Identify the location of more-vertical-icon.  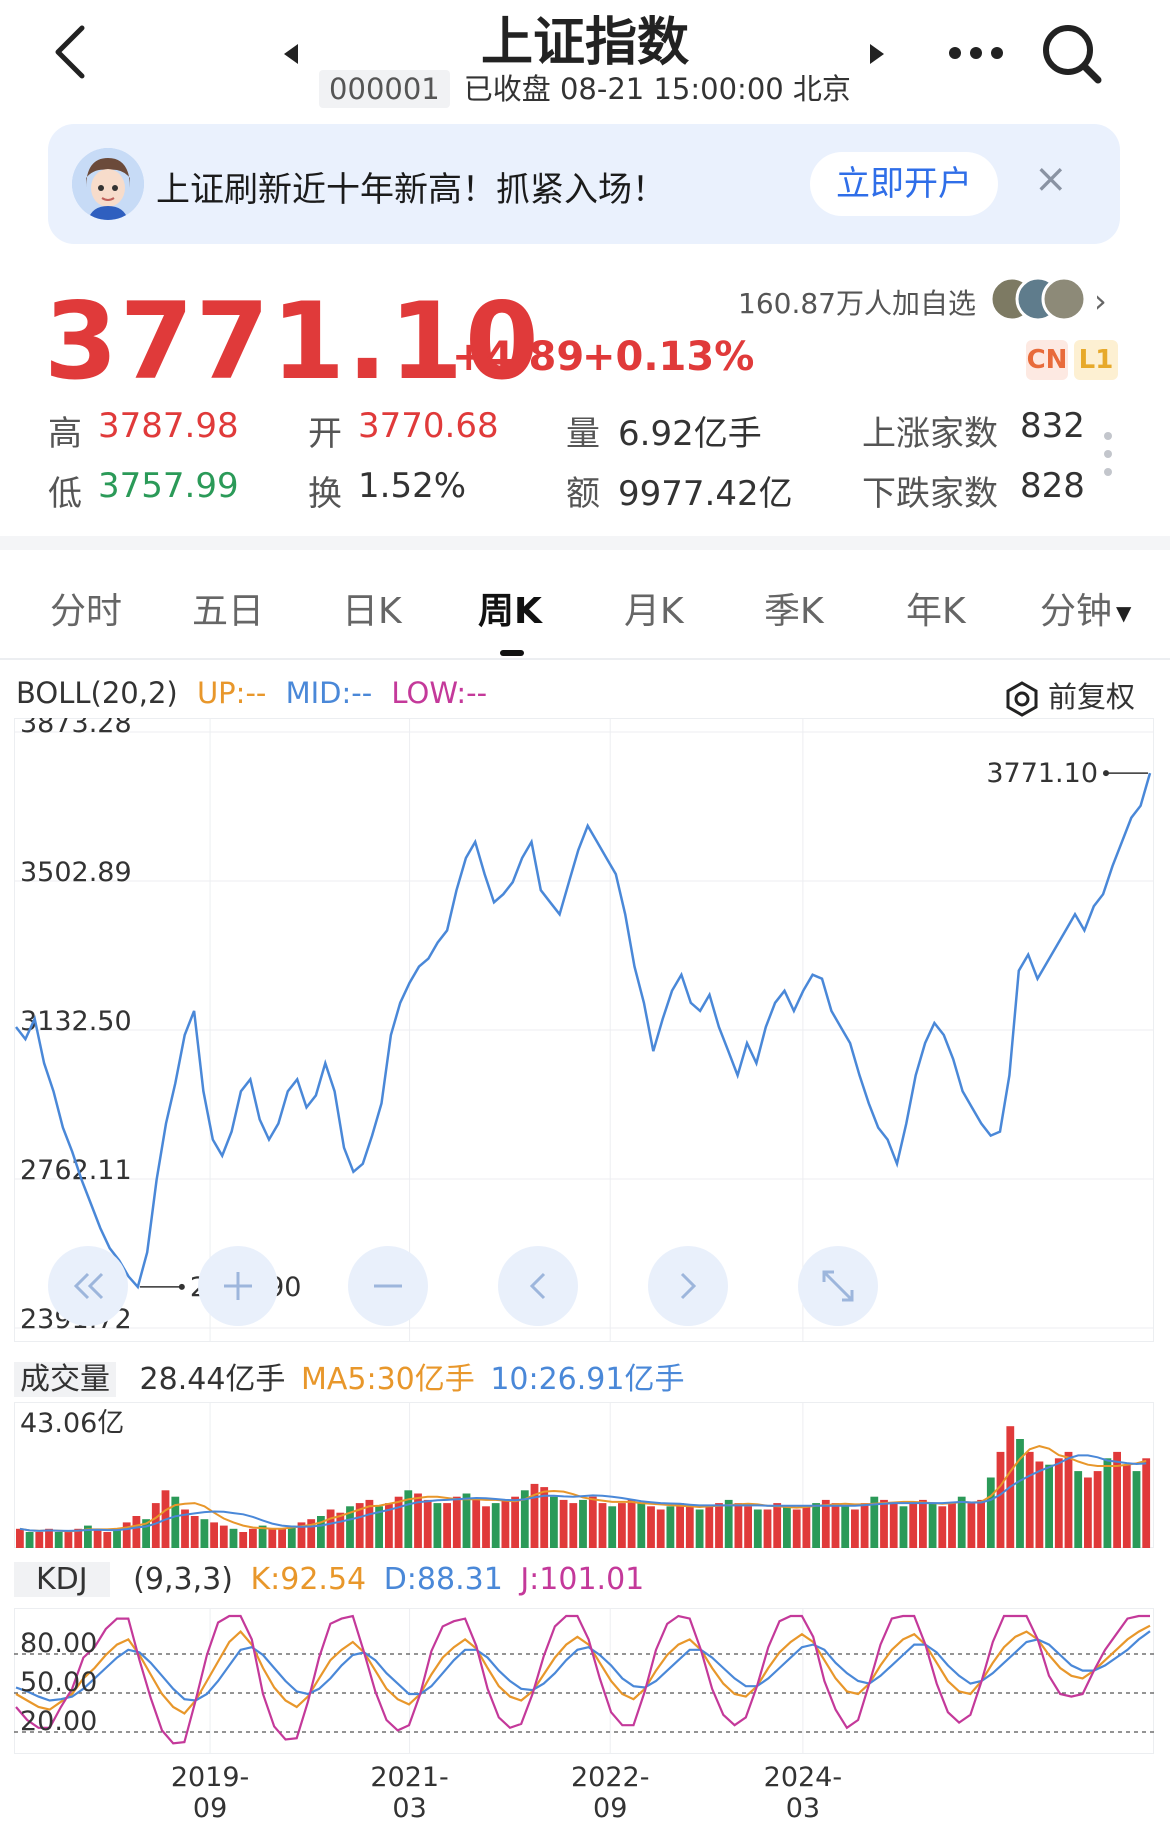
(1108, 454).